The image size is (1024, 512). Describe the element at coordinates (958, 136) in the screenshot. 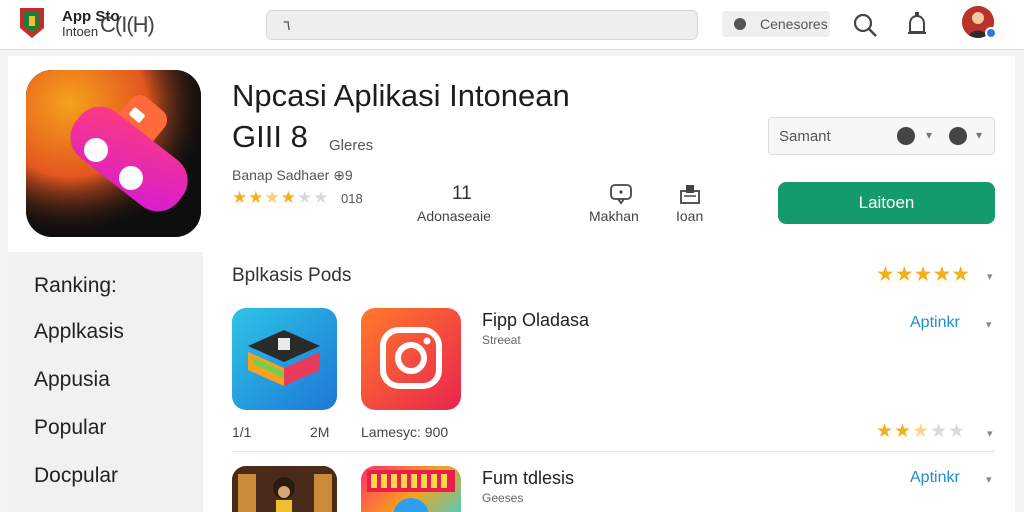

I see `filter-icon` at that location.